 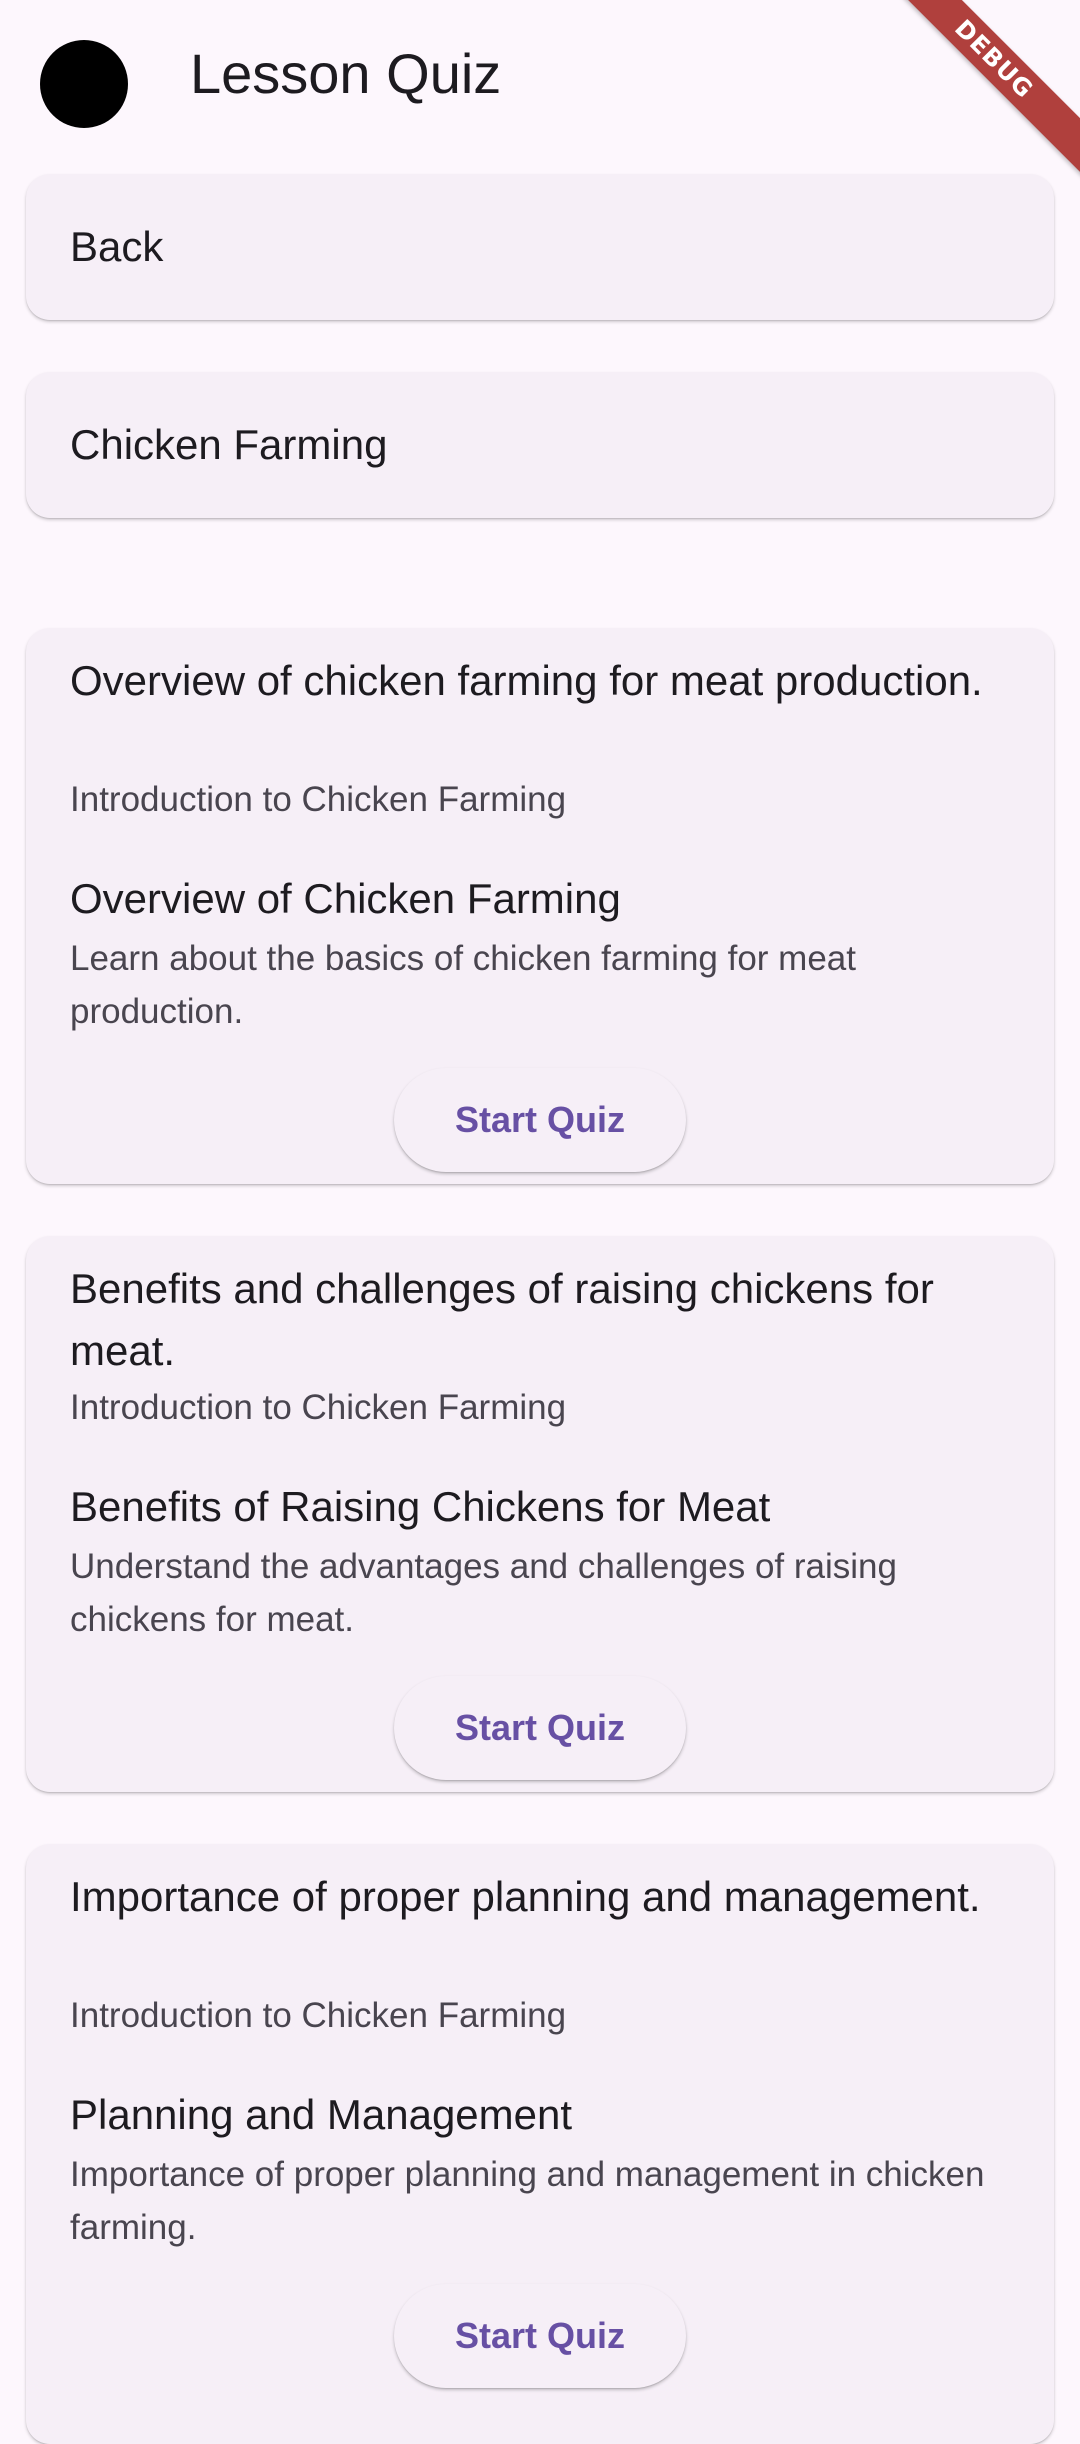 What do you see at coordinates (345, 898) in the screenshot?
I see `lesson-title: Overview of Chicken Farming` at bounding box center [345, 898].